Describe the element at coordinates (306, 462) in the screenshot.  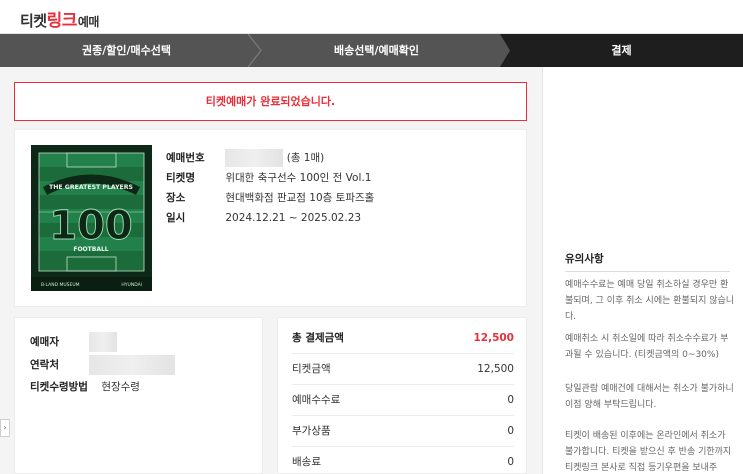
I see `payment-shipping-label: 배송료` at that location.